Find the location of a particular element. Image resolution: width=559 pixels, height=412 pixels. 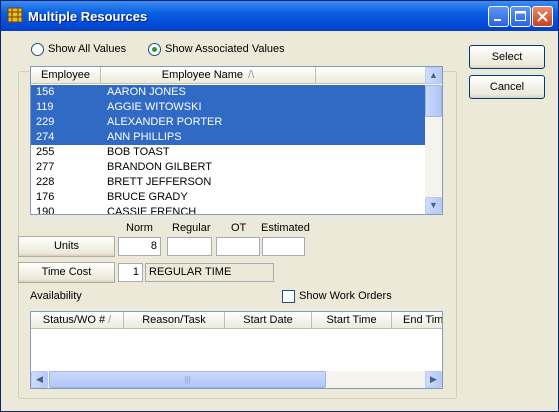

close-icon is located at coordinates (542, 16).